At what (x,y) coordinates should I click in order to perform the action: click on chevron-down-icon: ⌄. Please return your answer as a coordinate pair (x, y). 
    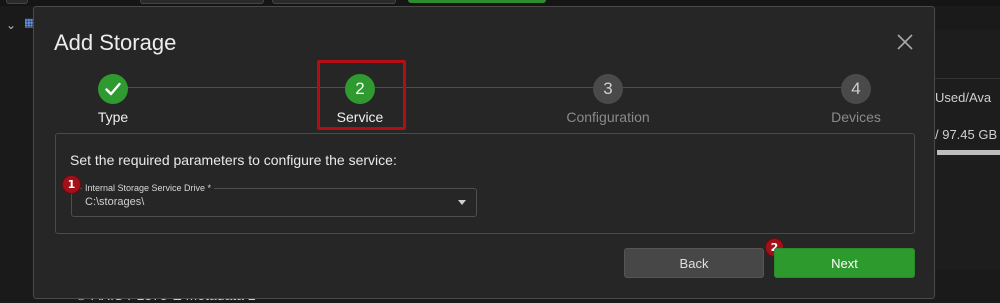
    Looking at the image, I should click on (13, 25).